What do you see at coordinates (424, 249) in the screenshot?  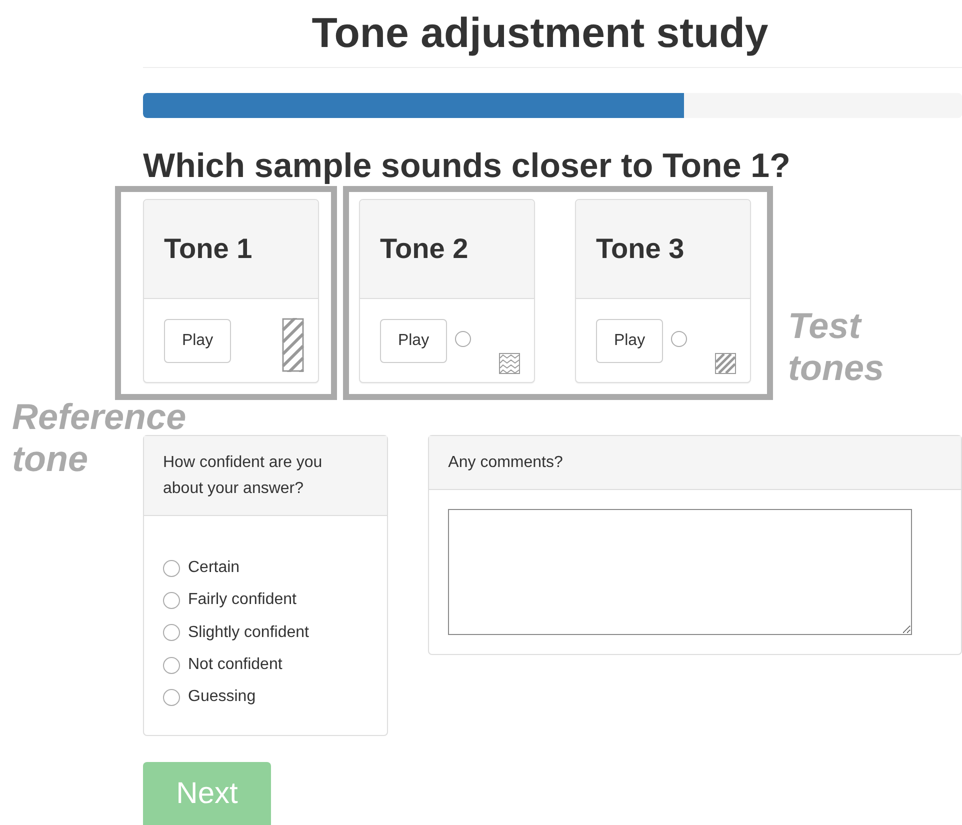 I see `tone-title: Tone 2` at bounding box center [424, 249].